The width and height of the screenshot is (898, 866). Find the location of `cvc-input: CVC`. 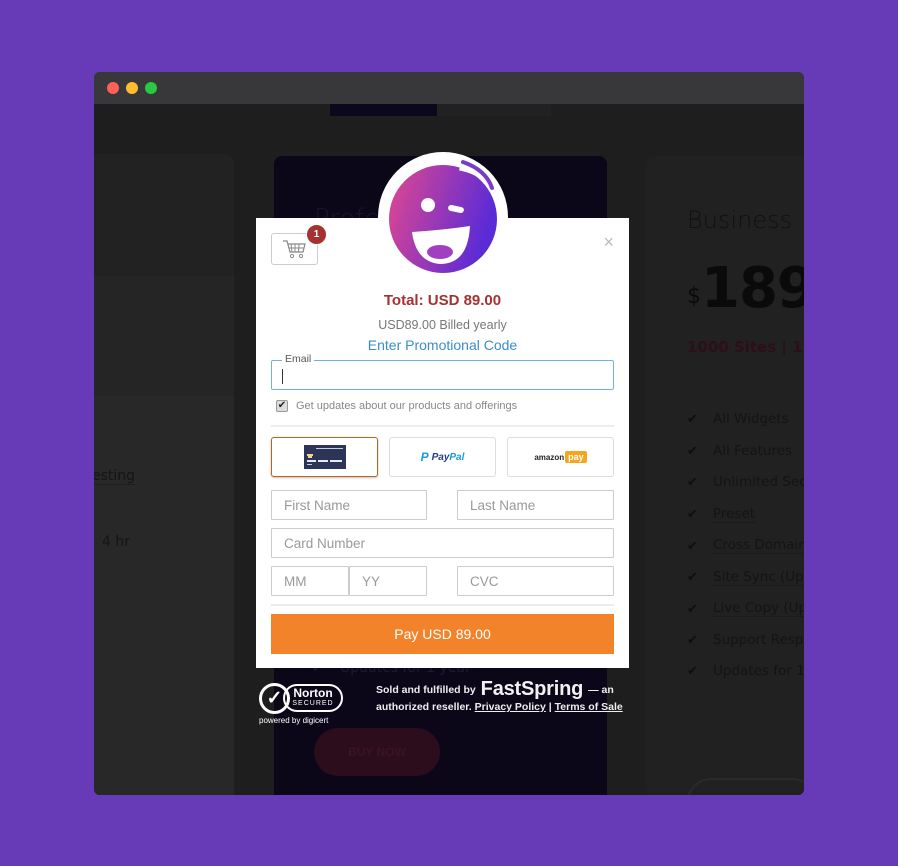

cvc-input: CVC is located at coordinates (535, 581).